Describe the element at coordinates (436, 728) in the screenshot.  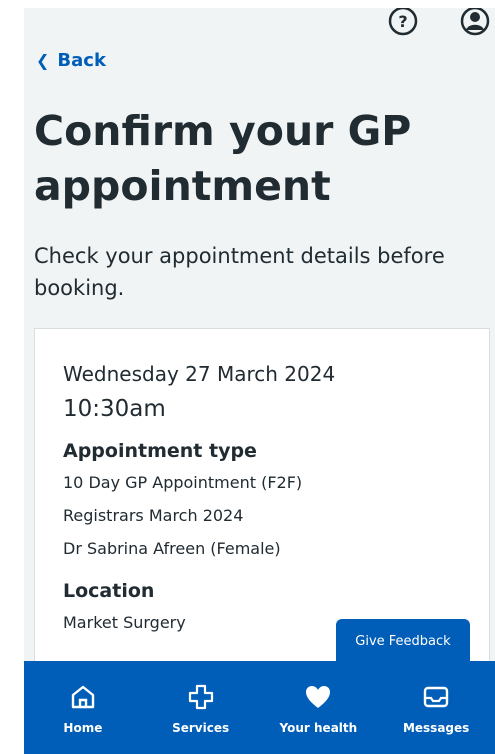
I see `tab-messages-label: Messages` at that location.